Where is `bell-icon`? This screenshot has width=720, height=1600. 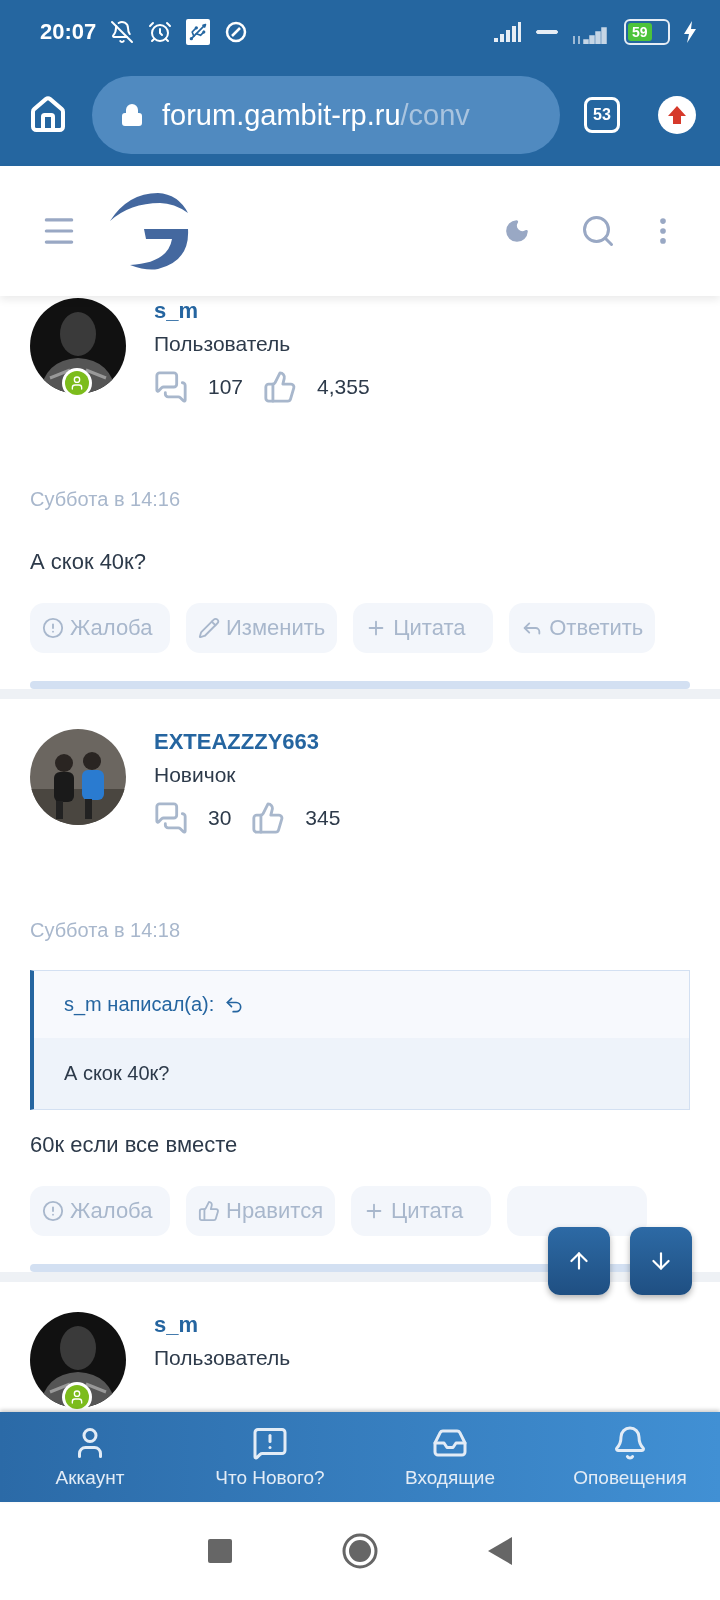
bell-icon is located at coordinates (630, 1443).